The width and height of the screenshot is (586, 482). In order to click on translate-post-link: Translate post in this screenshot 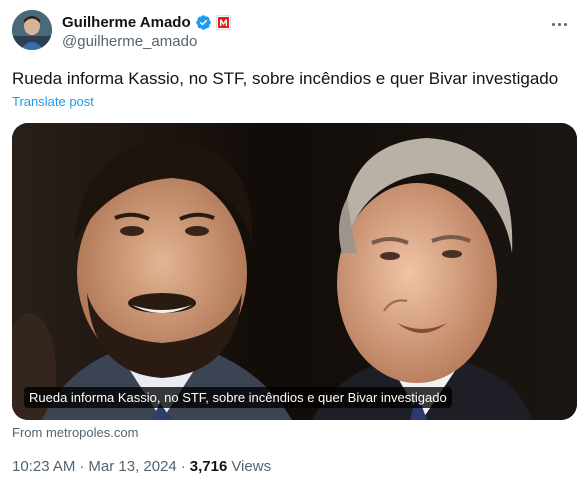, I will do `click(53, 101)`.